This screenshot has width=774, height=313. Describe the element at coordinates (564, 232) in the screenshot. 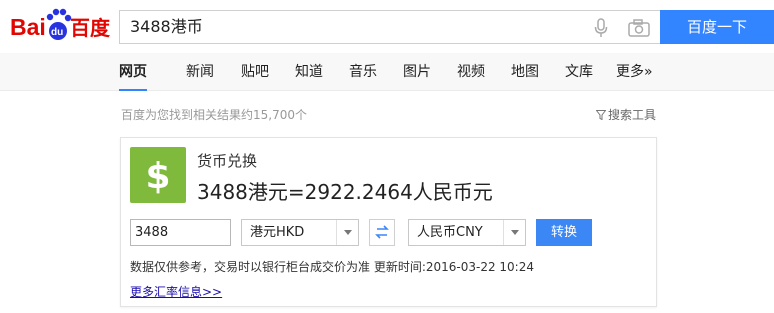

I see `convert-button: 转换` at that location.